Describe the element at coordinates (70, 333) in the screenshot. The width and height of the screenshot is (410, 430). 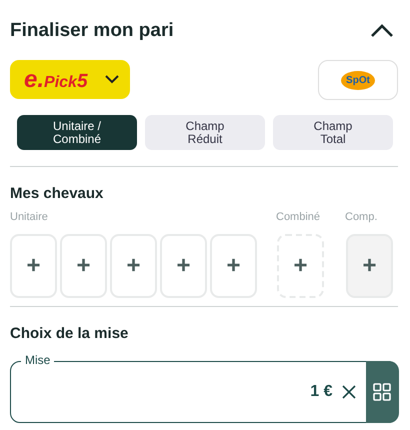
I see `section-title: Choix de la mise` at that location.